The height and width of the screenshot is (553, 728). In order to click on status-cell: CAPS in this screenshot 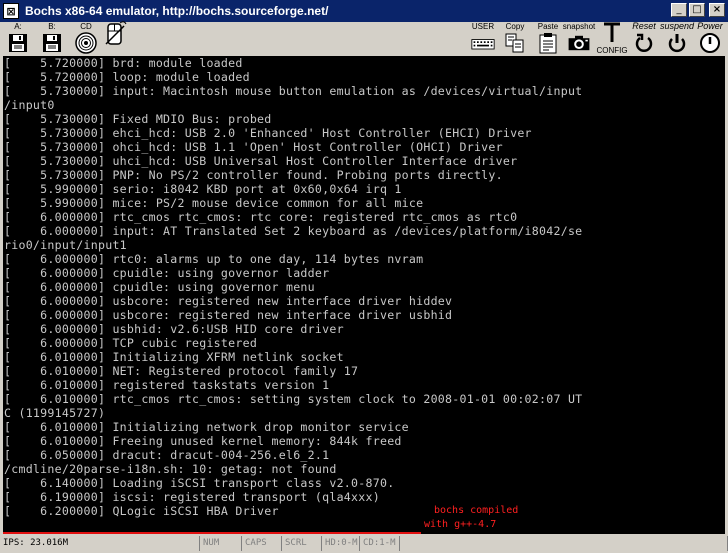, I will do `click(262, 543)`.